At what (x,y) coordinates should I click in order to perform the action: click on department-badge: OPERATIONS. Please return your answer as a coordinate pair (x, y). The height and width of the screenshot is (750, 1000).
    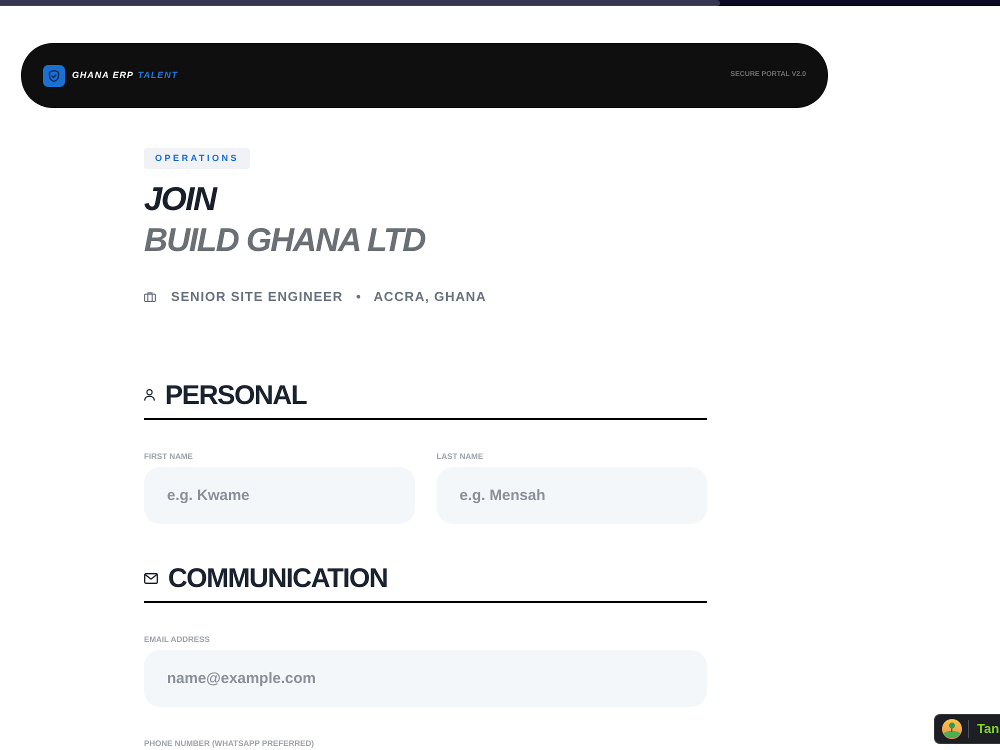
    Looking at the image, I should click on (197, 158).